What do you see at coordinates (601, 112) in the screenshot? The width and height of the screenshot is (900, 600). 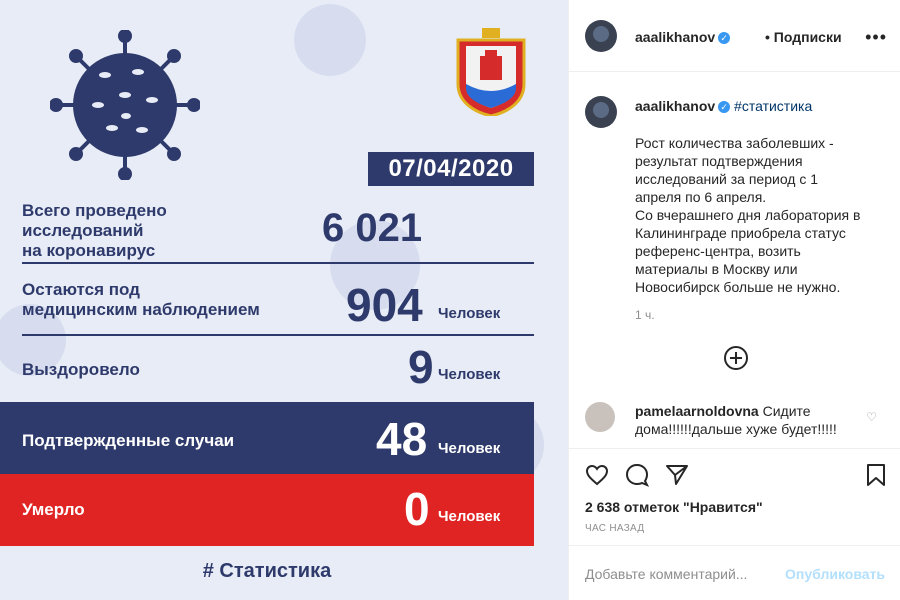 I see `caption-avatar` at bounding box center [601, 112].